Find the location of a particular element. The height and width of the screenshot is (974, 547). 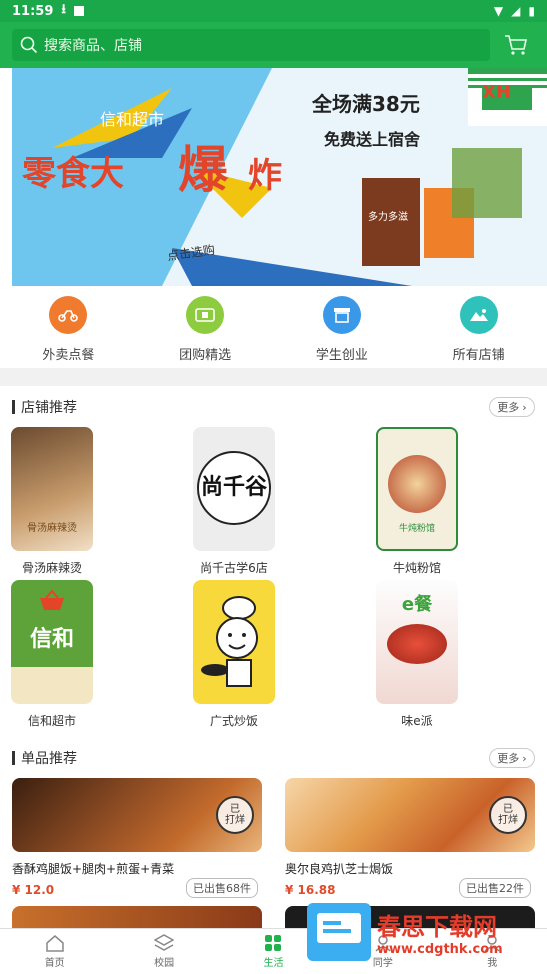

store-name: 牛炖粉馆 is located at coordinates (416, 568).